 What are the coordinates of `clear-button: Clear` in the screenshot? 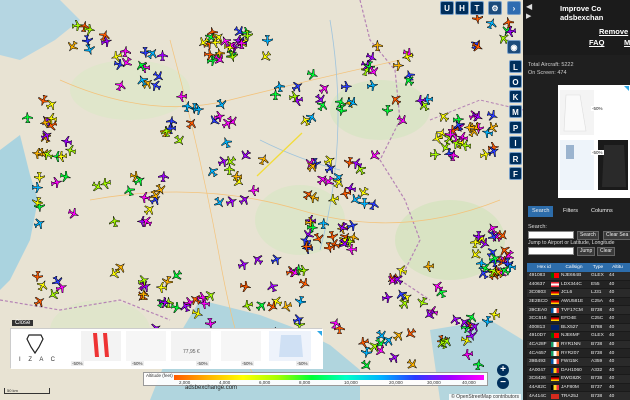 It's located at (606, 251).